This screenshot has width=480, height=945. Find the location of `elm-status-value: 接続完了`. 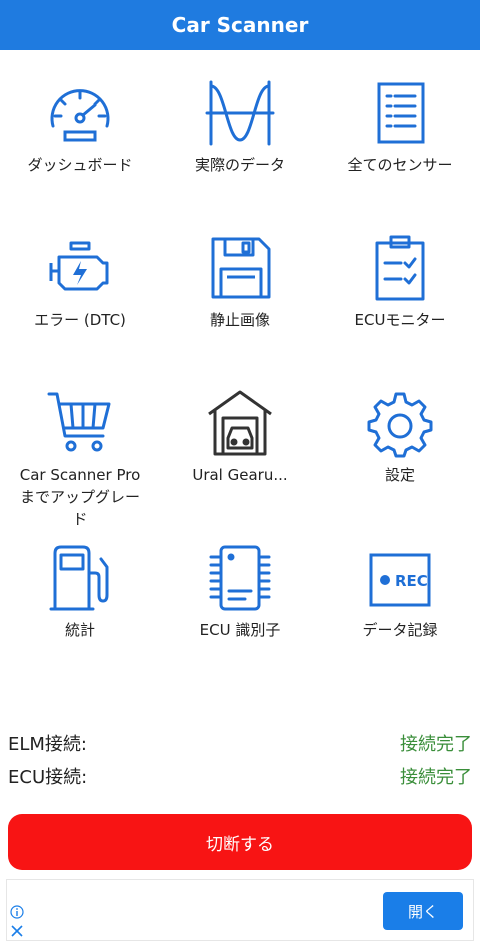

elm-status-value: 接続完了 is located at coordinates (436, 744).